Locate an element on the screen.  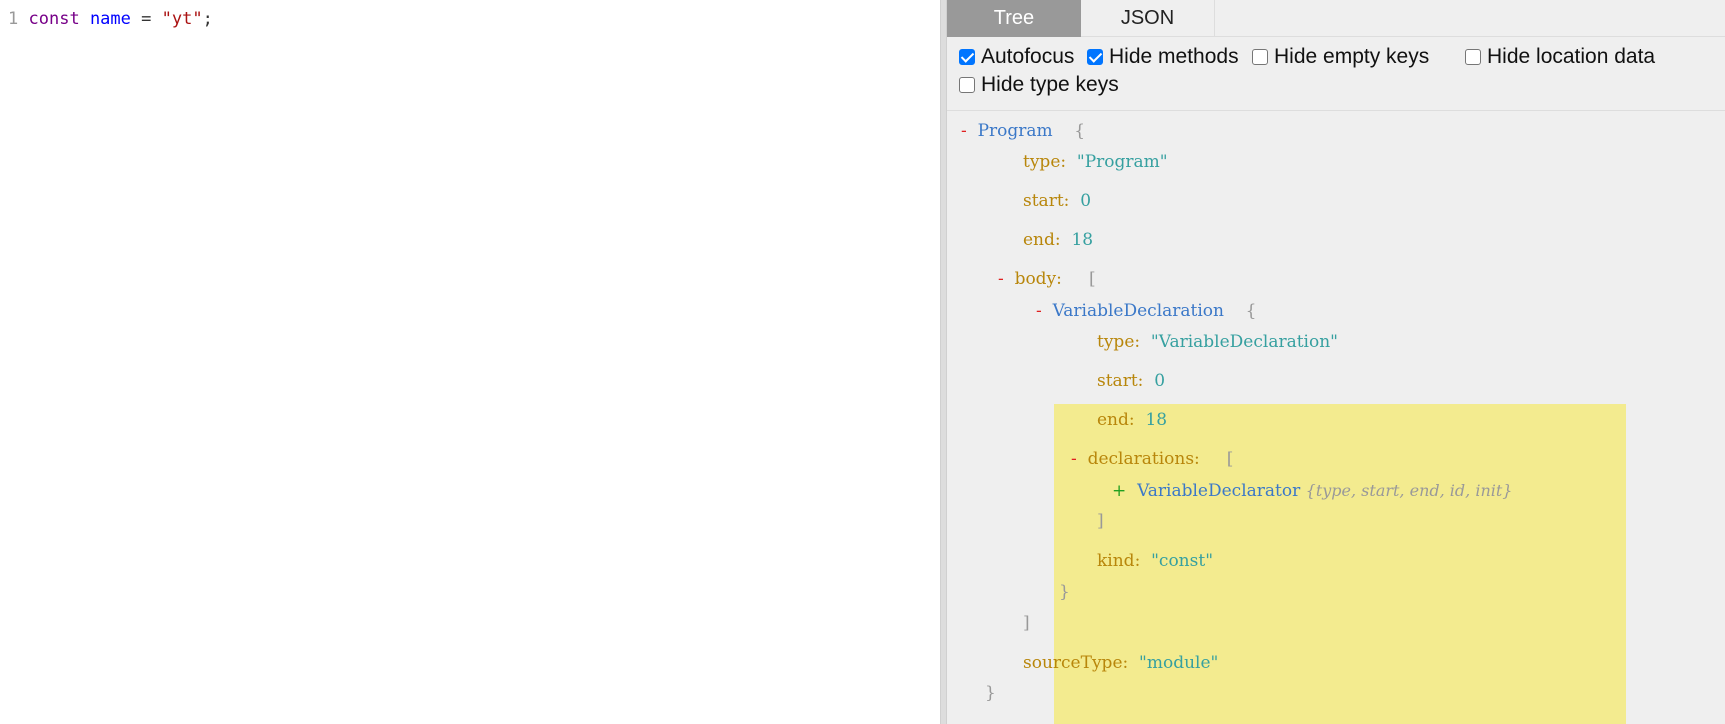
autofocus-label: Autofocus is located at coordinates (1028, 56).